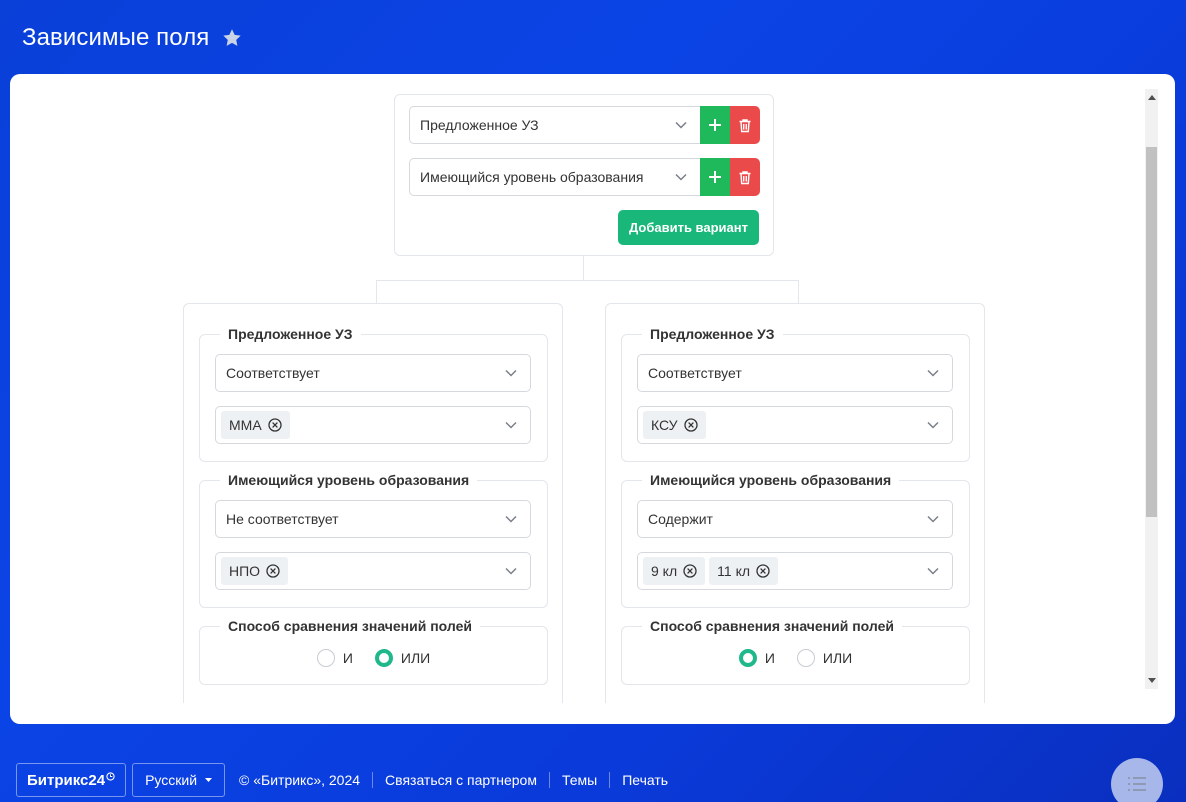  I want to click on add-variant-button: Добавить вариант, so click(688, 227).